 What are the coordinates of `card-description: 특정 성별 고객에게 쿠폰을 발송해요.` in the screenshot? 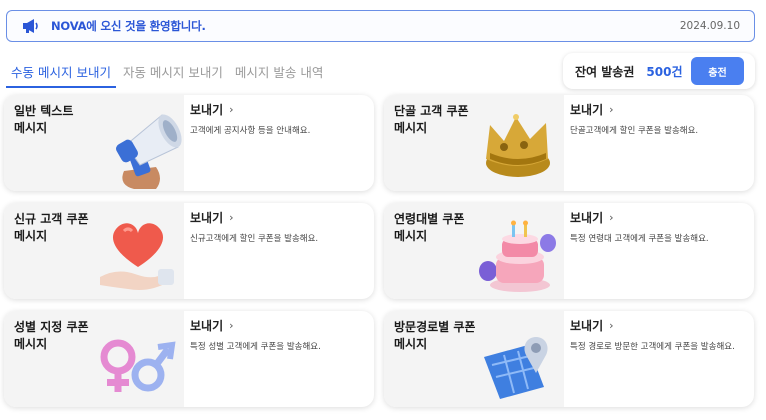 It's located at (255, 347).